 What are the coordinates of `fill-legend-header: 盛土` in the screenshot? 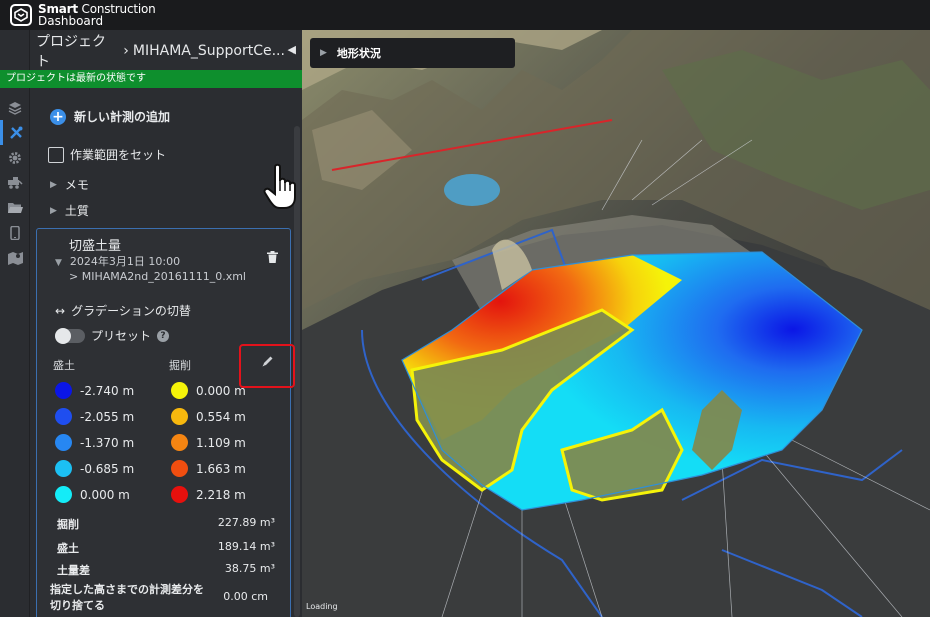 It's located at (64, 365).